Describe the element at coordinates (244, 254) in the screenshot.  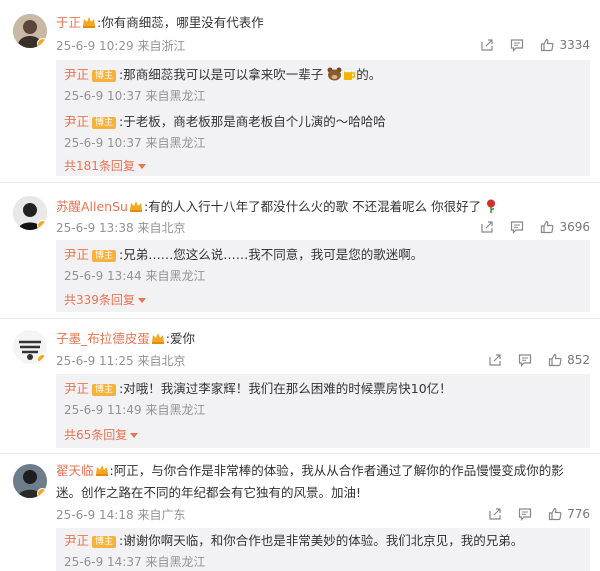
I see `reply-text: 尹正 博主:兄弟……您这么说……我不同意，我可是您的歌迷啊。` at that location.